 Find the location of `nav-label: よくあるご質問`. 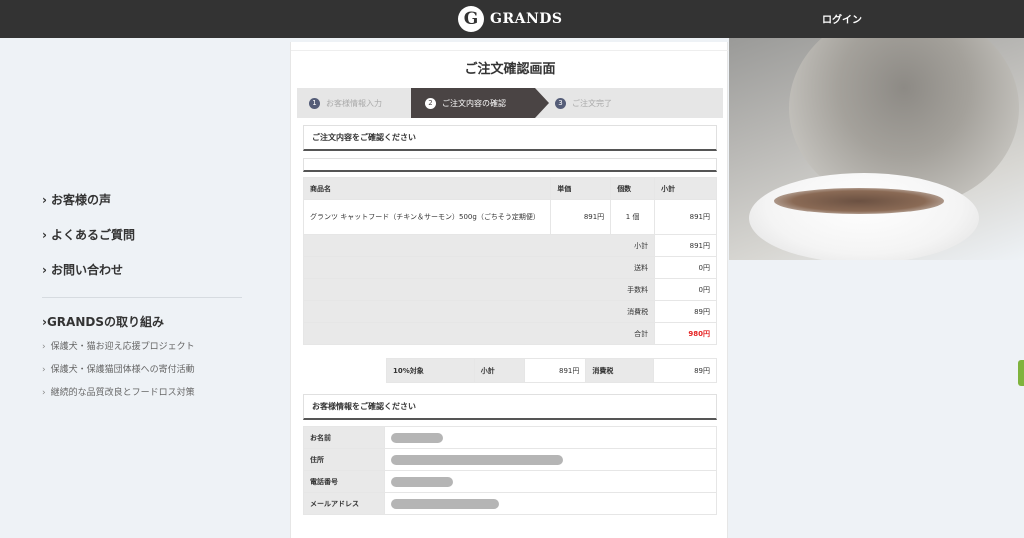

nav-label: よくあるご質問 is located at coordinates (92, 235).